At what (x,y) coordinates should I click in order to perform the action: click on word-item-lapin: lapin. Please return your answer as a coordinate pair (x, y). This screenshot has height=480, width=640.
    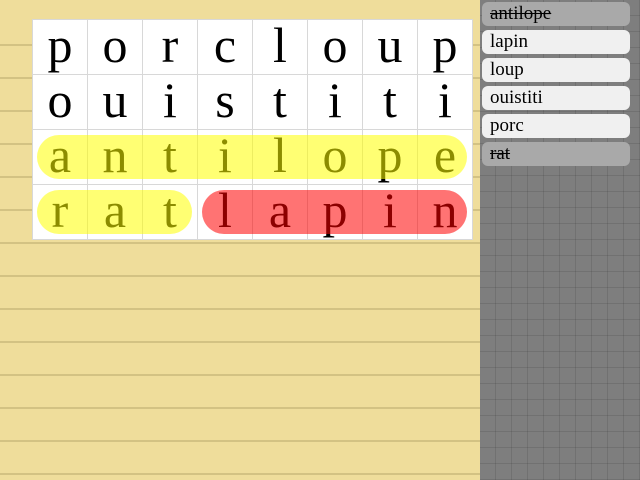
    Looking at the image, I should click on (556, 42).